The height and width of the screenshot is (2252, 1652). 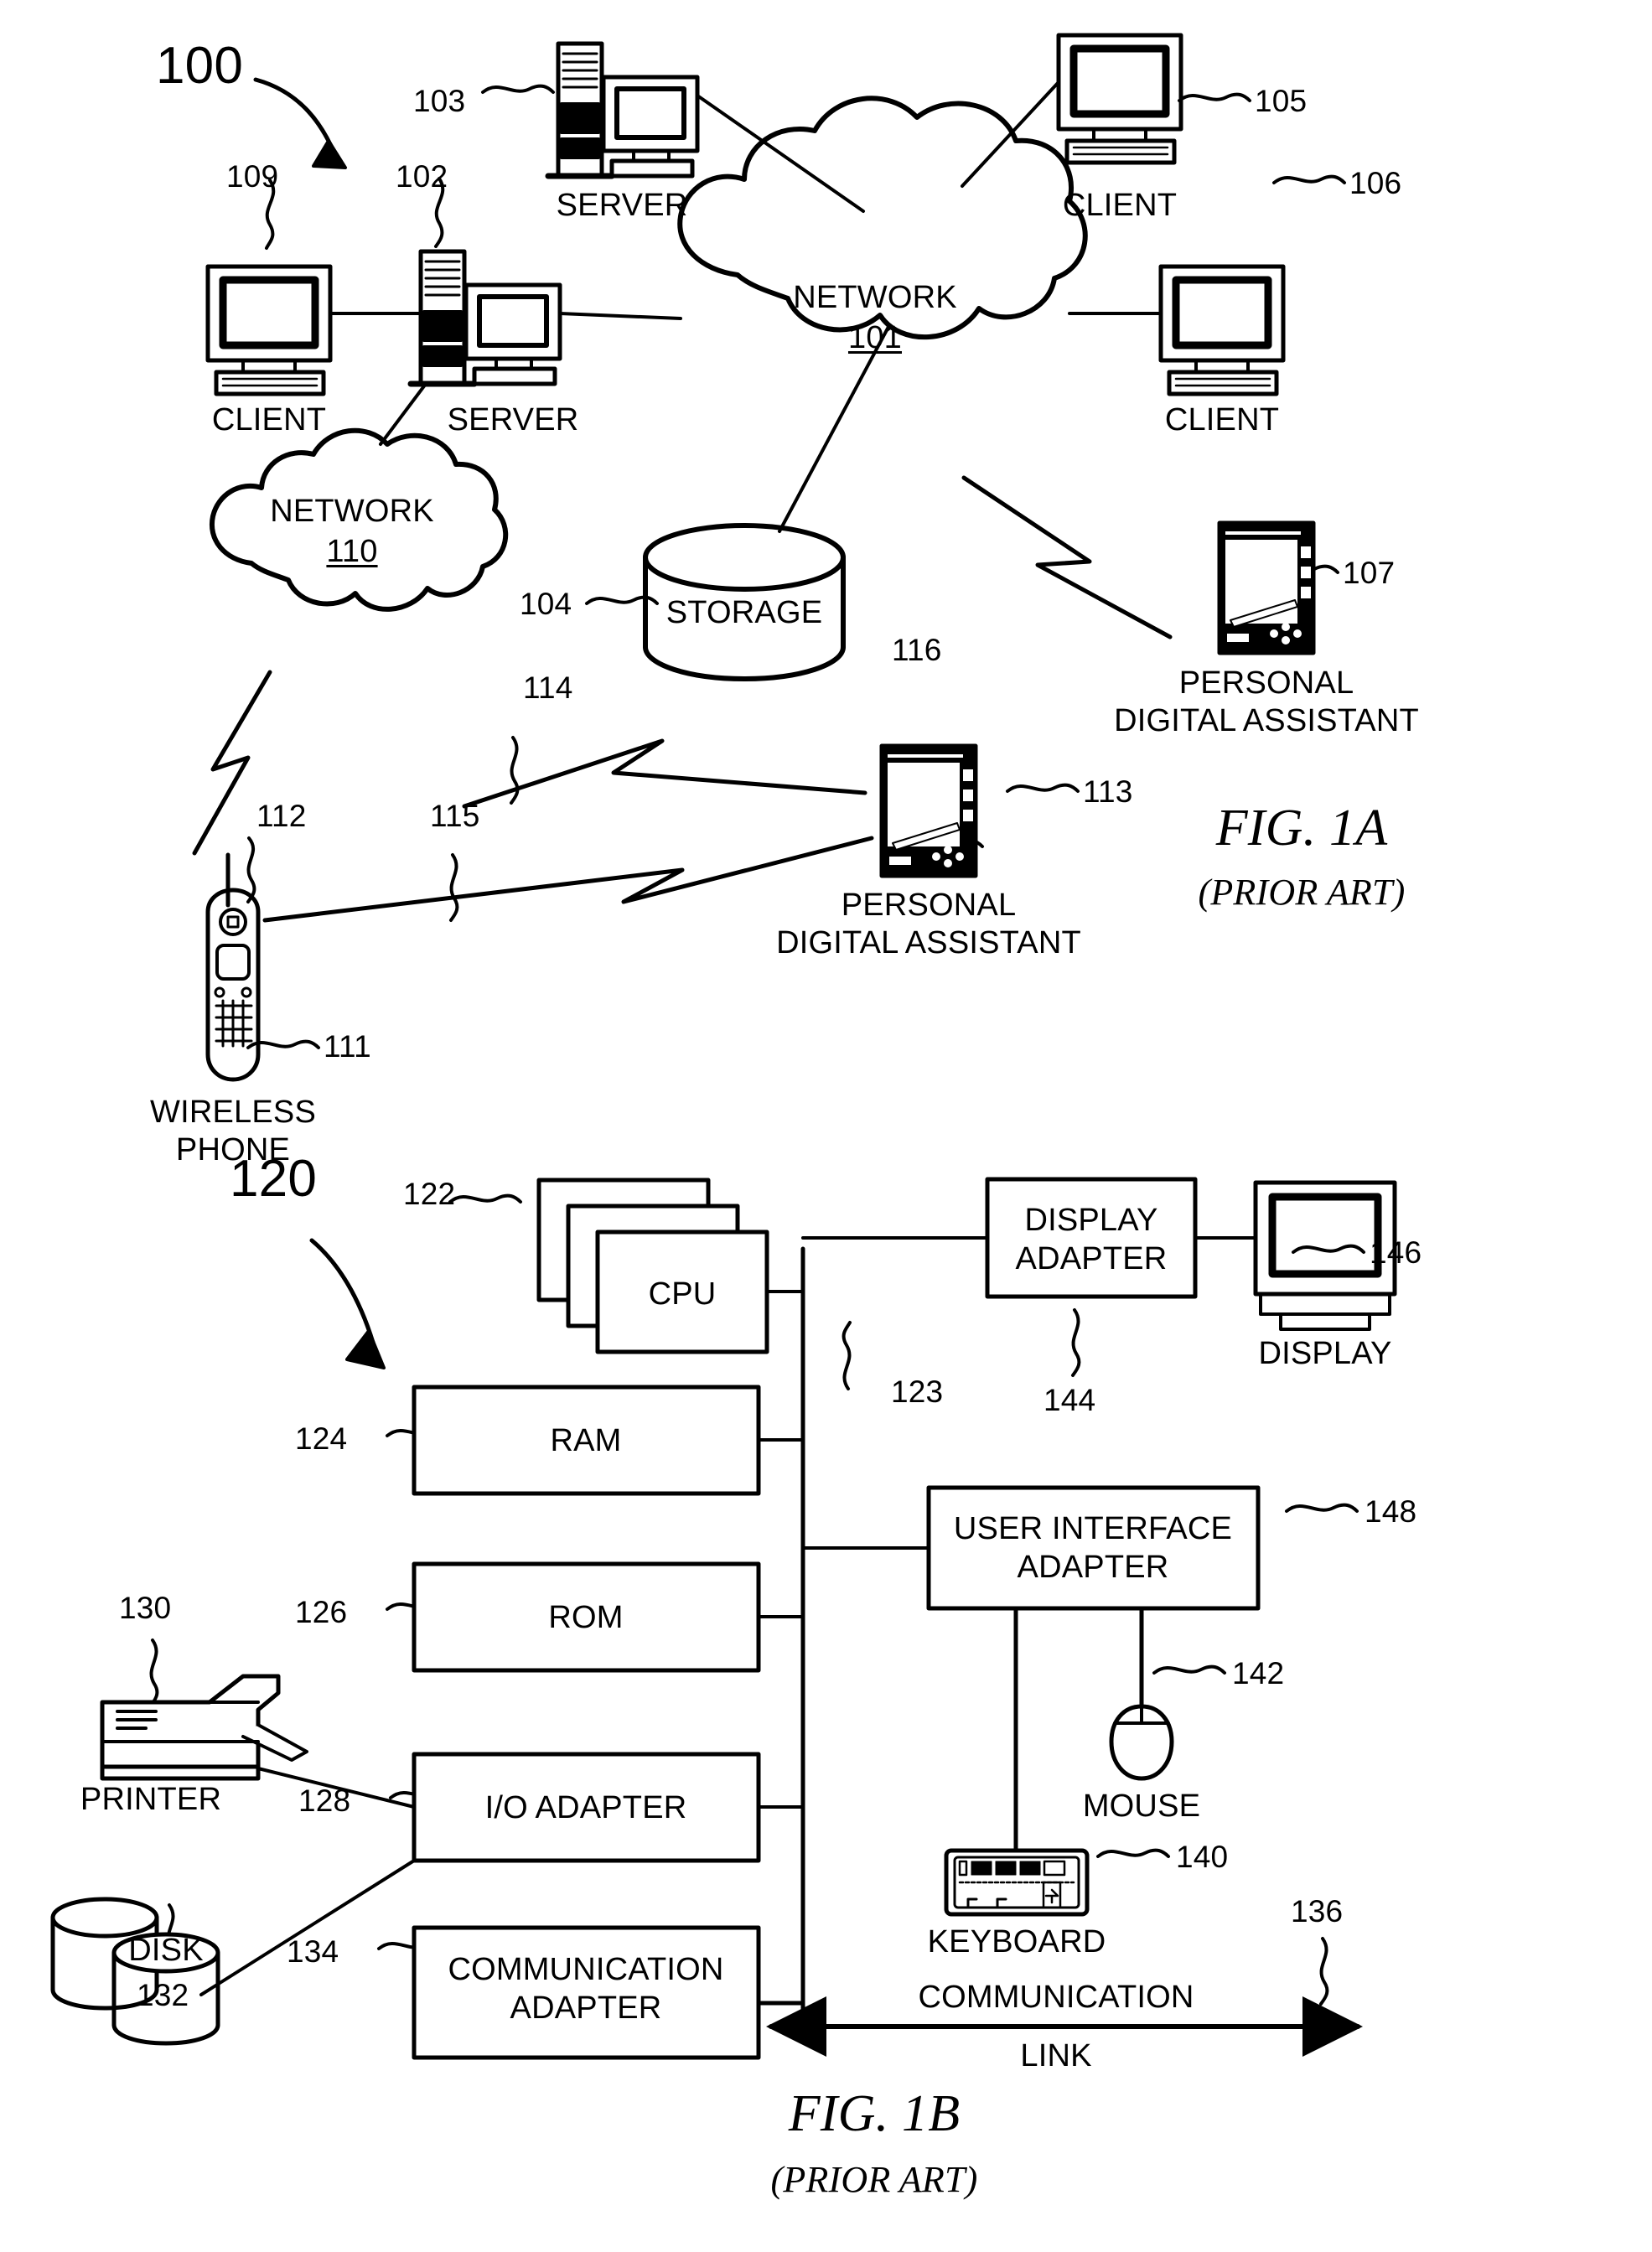 What do you see at coordinates (917, 650) in the screenshot?
I see `ref-116: 116` at bounding box center [917, 650].